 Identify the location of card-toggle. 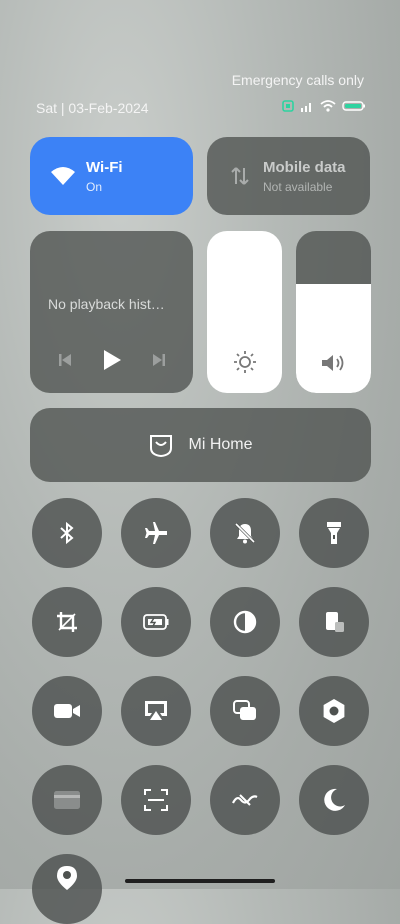
(67, 800).